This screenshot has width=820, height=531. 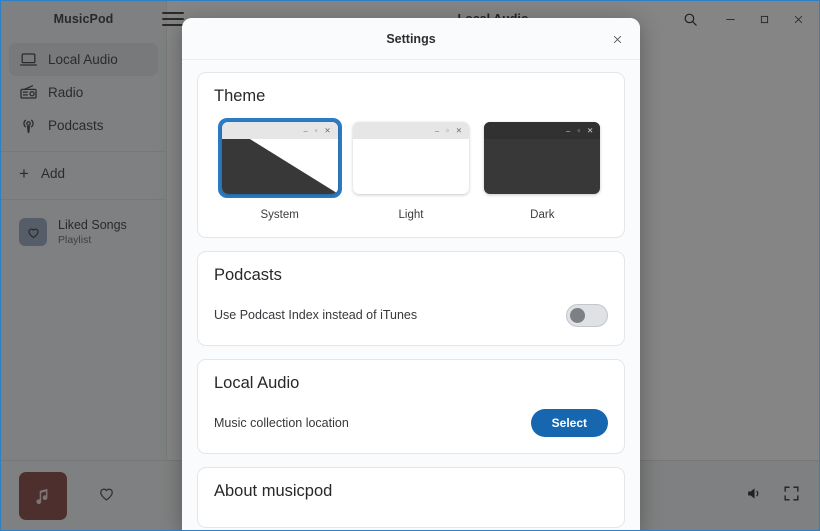 I want to click on podcast-index-label: Use Podcast Index instead of iTunes, so click(x=316, y=315).